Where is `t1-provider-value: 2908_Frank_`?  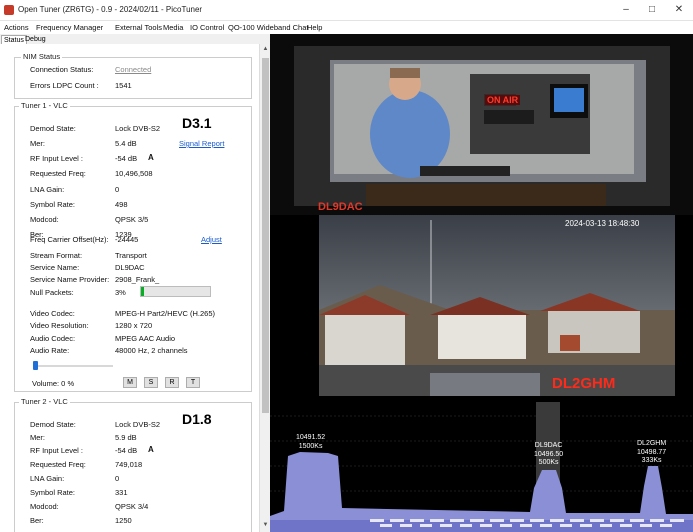 t1-provider-value: 2908_Frank_ is located at coordinates (137, 279).